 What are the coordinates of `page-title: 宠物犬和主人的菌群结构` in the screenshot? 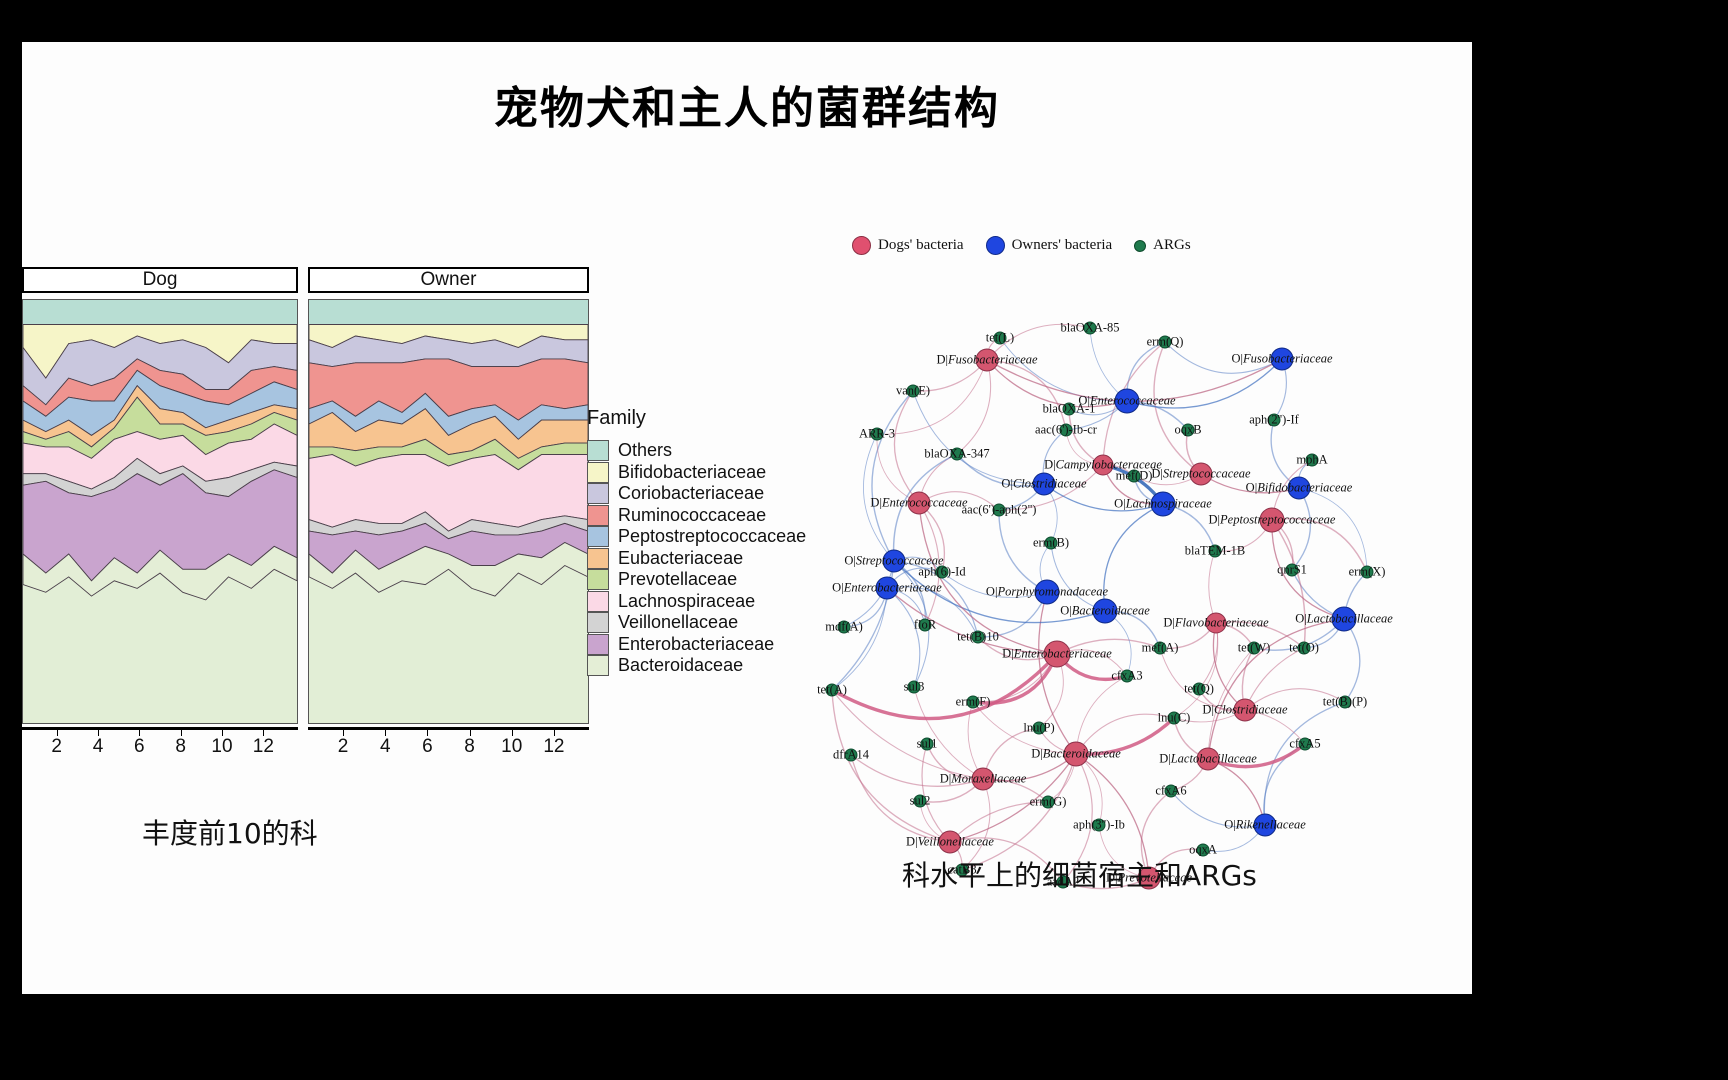 It's located at (747, 108).